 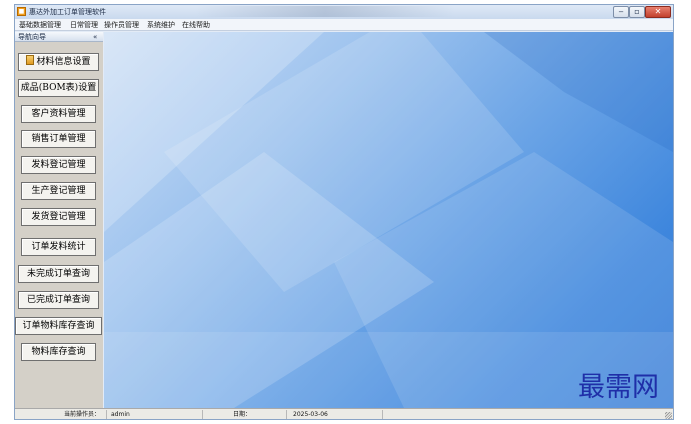 What do you see at coordinates (59, 37) in the screenshot?
I see `navigation-header: 导航向导 «` at bounding box center [59, 37].